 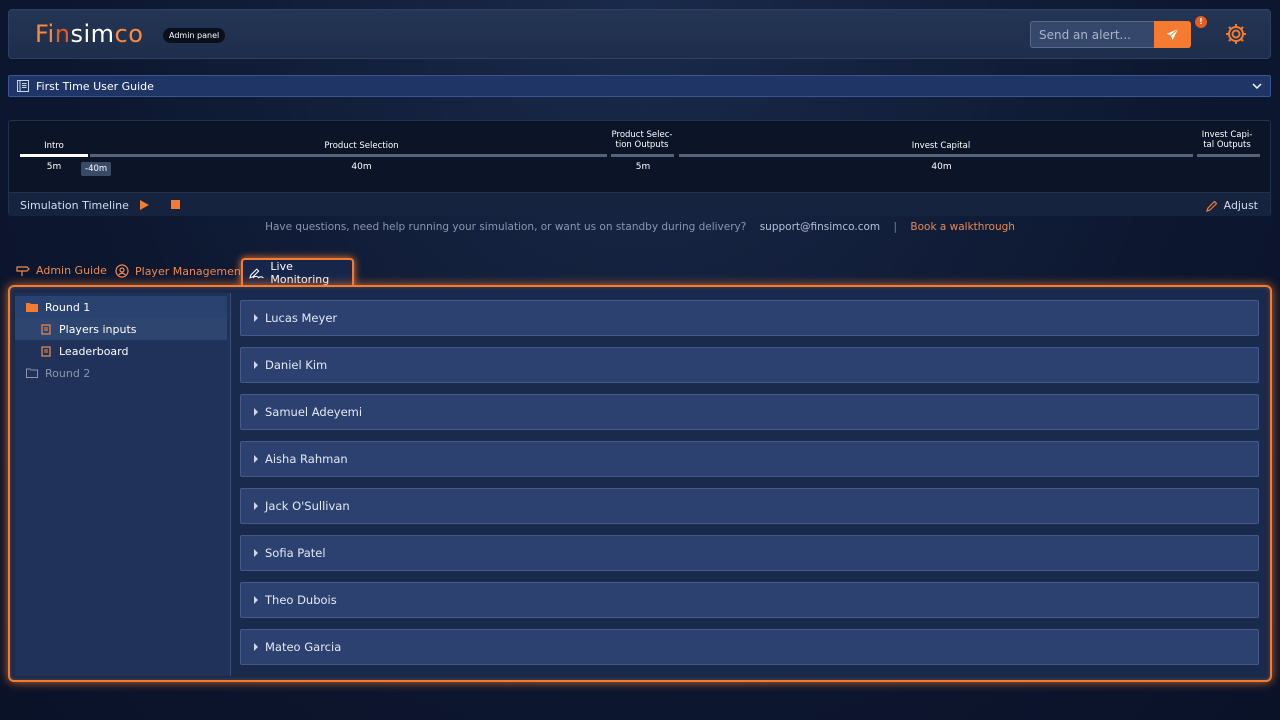 I want to click on gear-icon, so click(x=1236, y=34).